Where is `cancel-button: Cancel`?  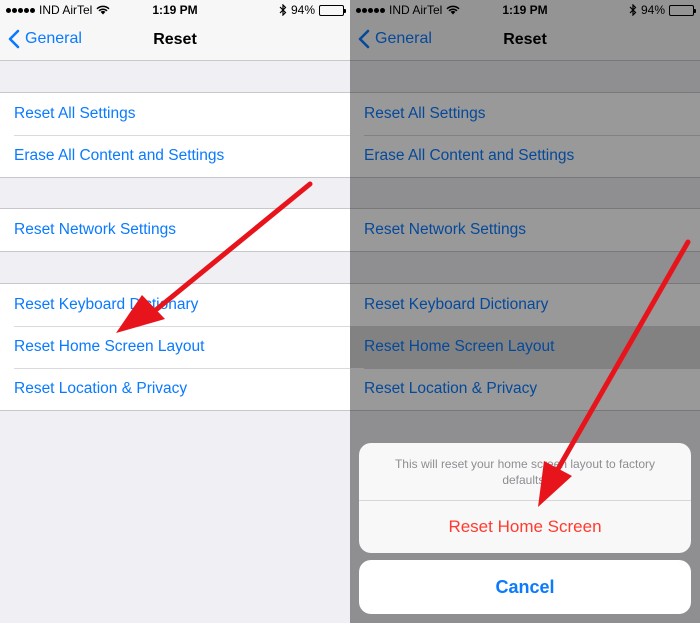 cancel-button: Cancel is located at coordinates (525, 587).